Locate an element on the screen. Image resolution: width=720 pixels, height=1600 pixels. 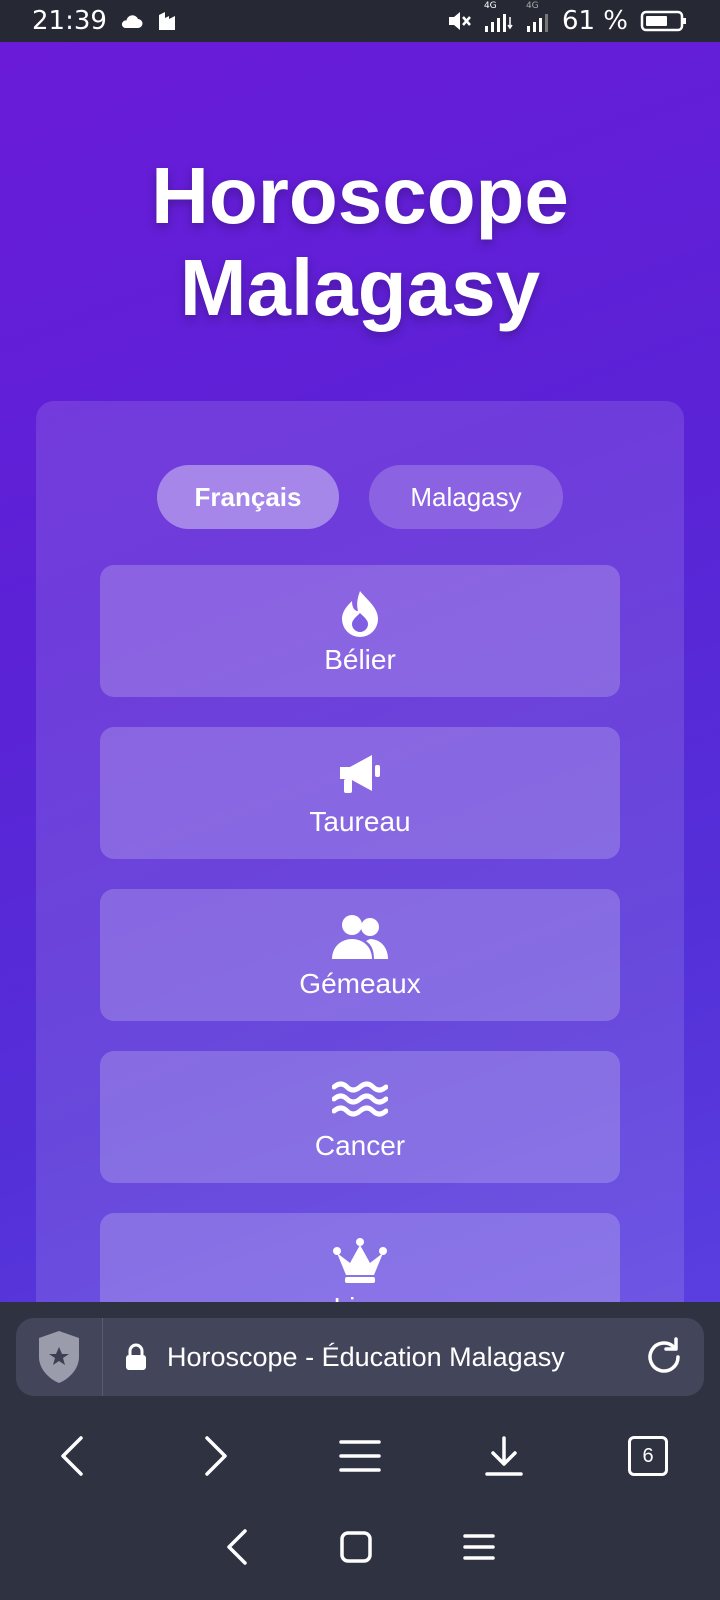
crown-icon is located at coordinates (360, 1261).